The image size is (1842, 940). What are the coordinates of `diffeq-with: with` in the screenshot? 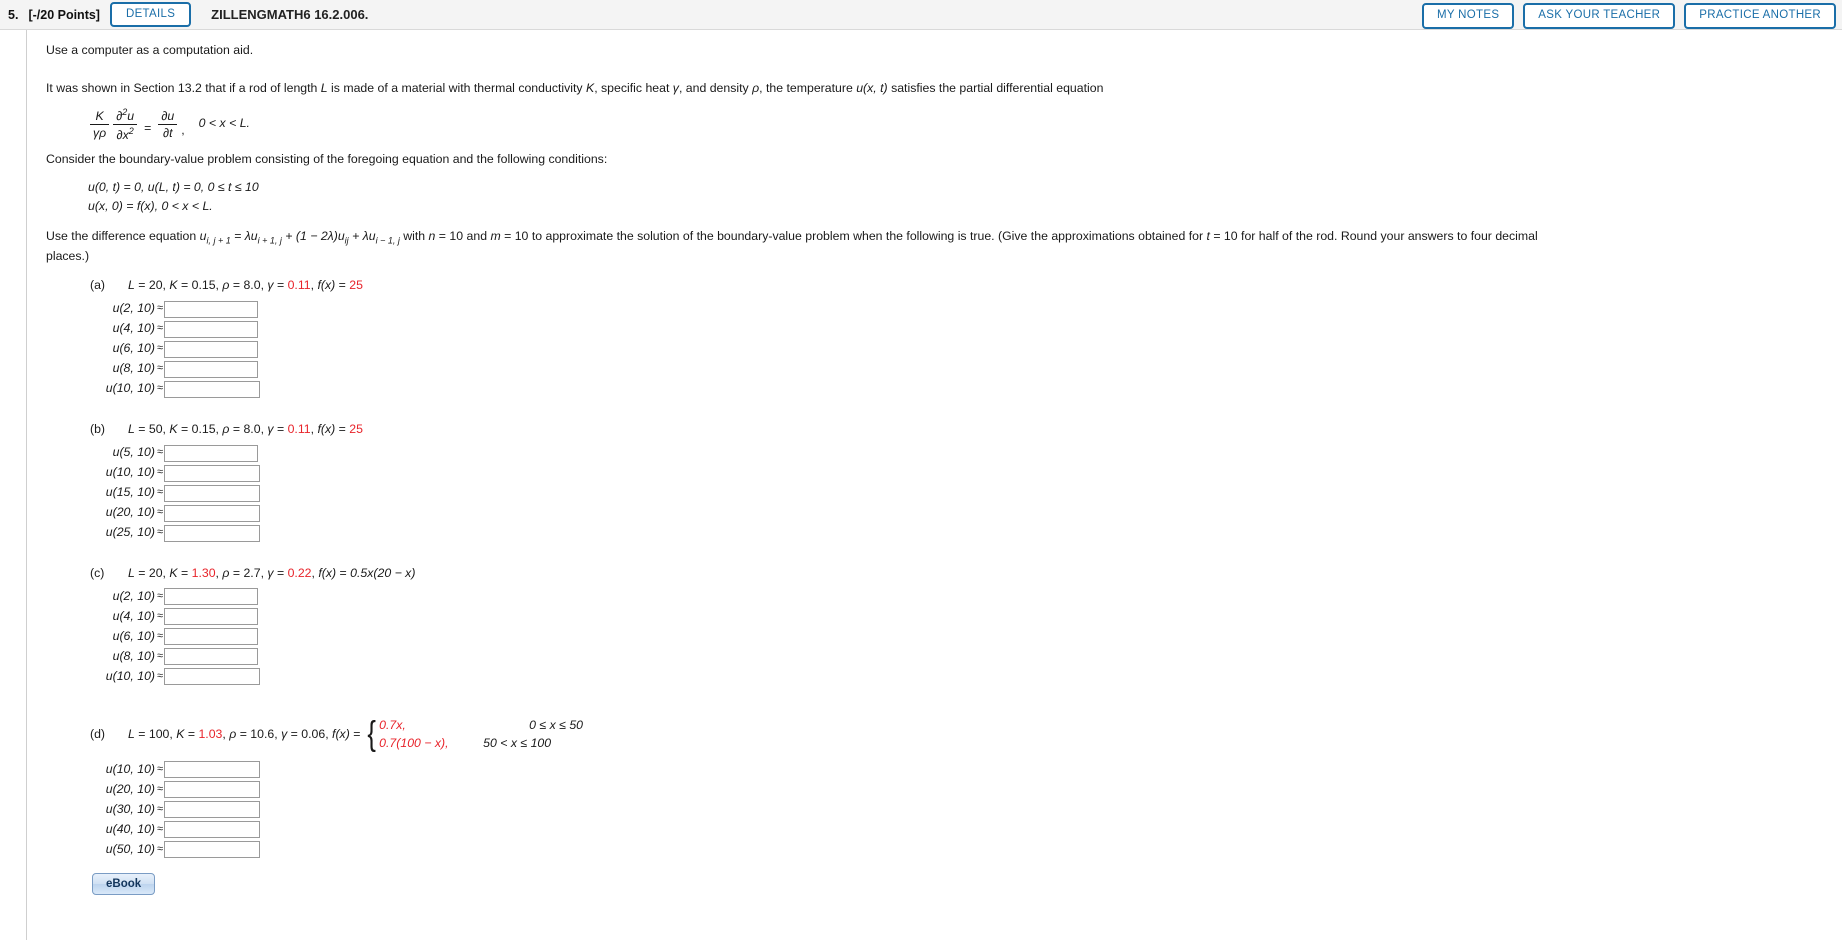 It's located at (414, 236).